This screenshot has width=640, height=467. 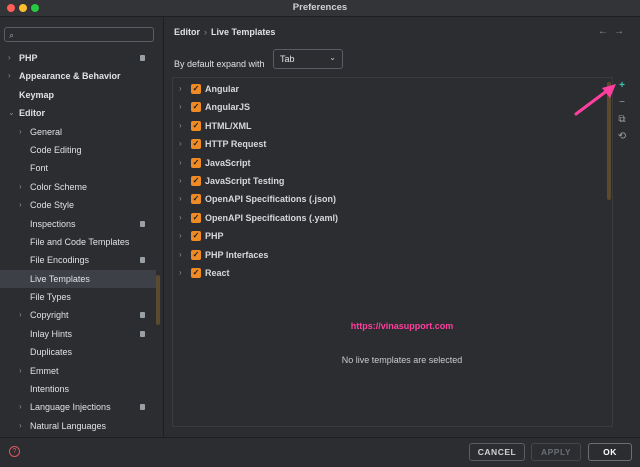 I want to click on template-group-row: › ✓ AngularJS, so click(x=388, y=107).